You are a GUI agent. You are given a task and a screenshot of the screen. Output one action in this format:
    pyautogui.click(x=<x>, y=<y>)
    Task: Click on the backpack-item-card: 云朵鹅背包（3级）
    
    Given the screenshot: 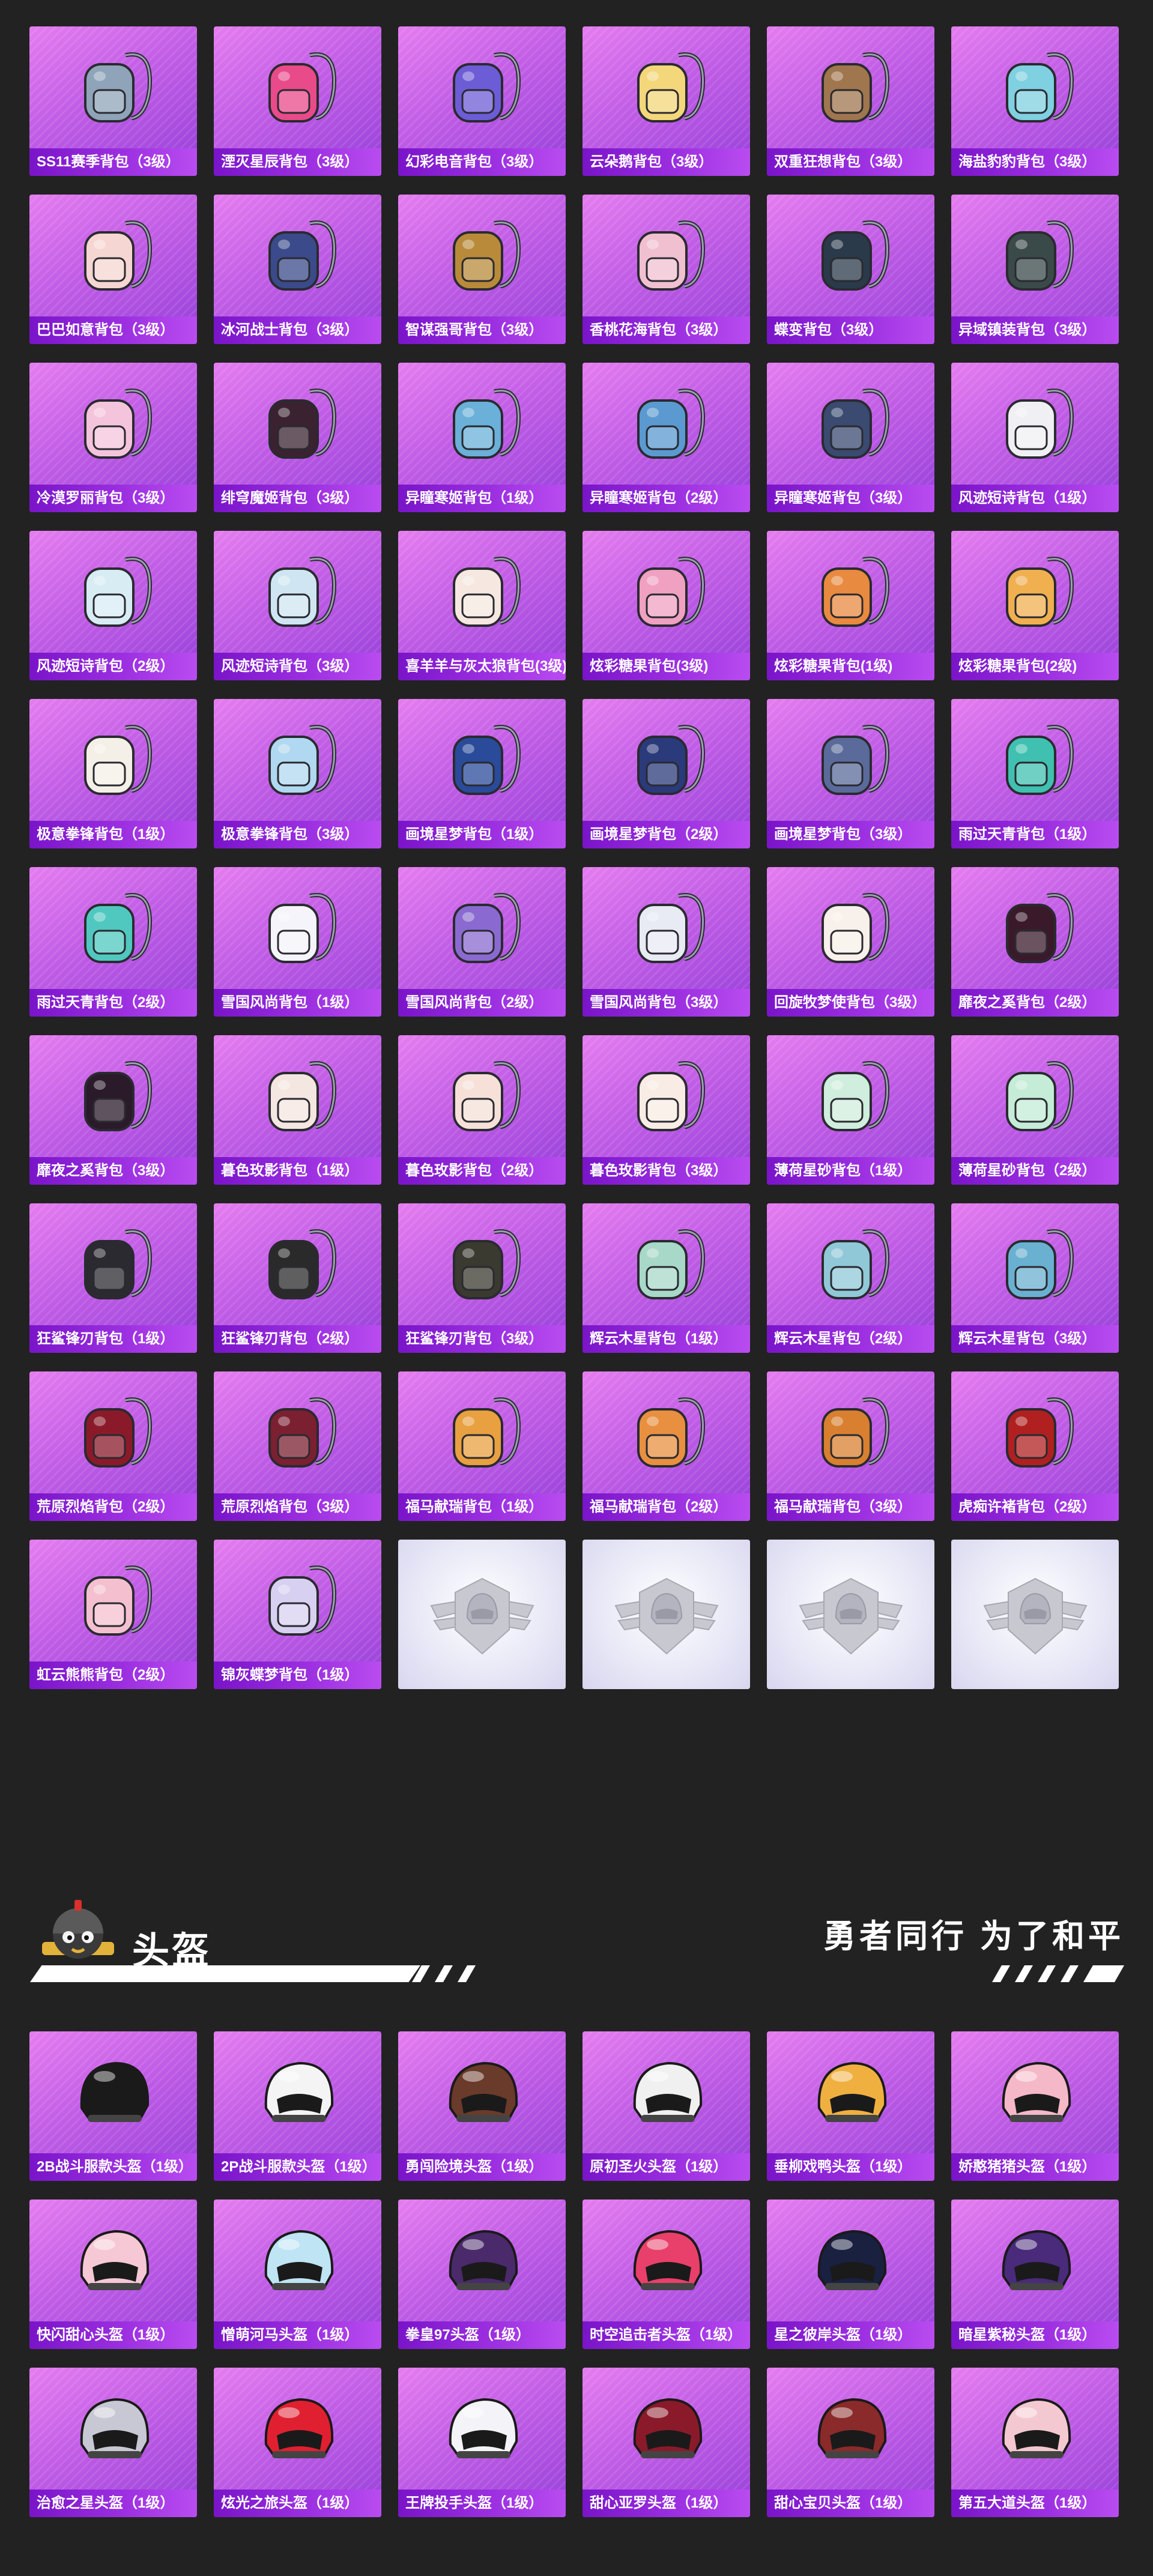 What is the action you would take?
    pyautogui.click(x=666, y=101)
    